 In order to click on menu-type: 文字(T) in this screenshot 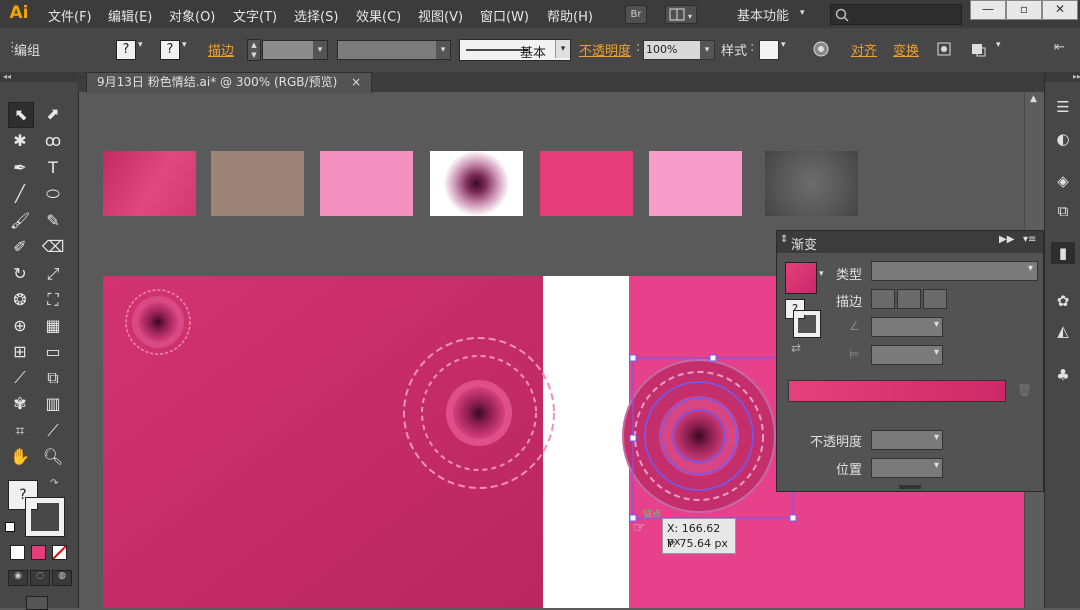, I will do `click(255, 15)`.